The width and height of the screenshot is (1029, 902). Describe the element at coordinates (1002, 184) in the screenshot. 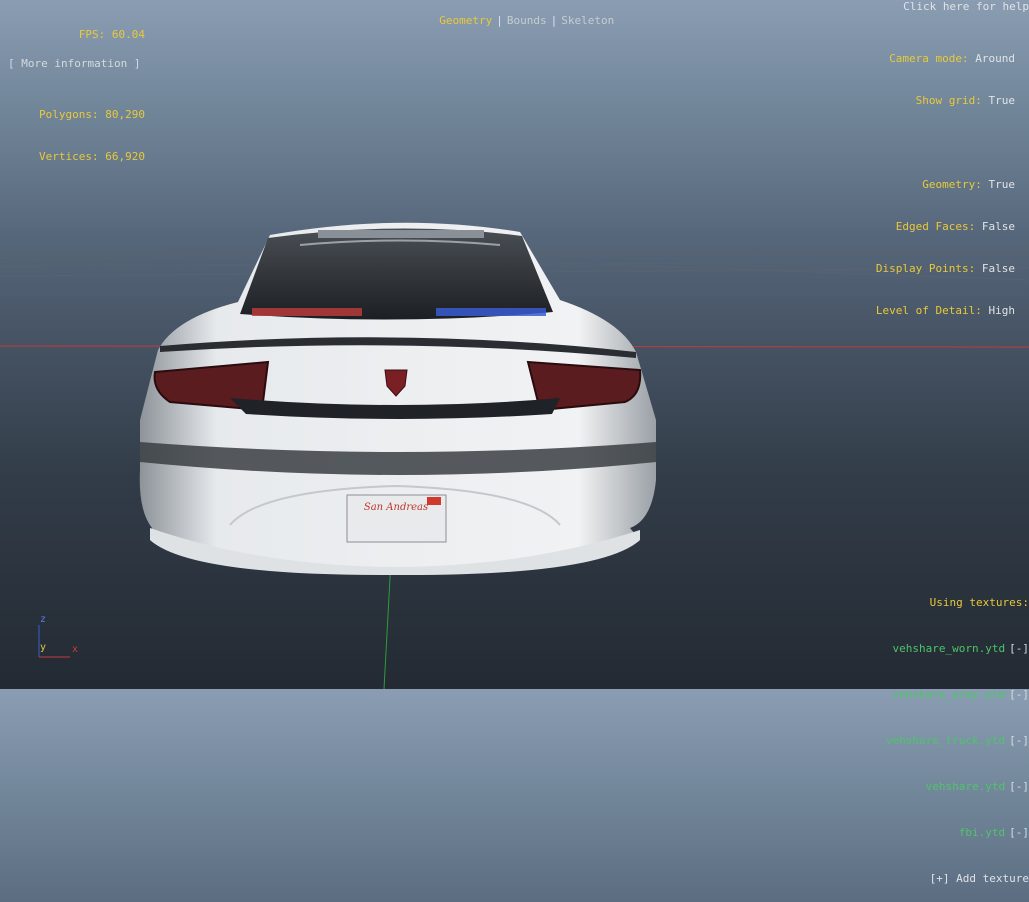

I see `geometry-value: True` at that location.